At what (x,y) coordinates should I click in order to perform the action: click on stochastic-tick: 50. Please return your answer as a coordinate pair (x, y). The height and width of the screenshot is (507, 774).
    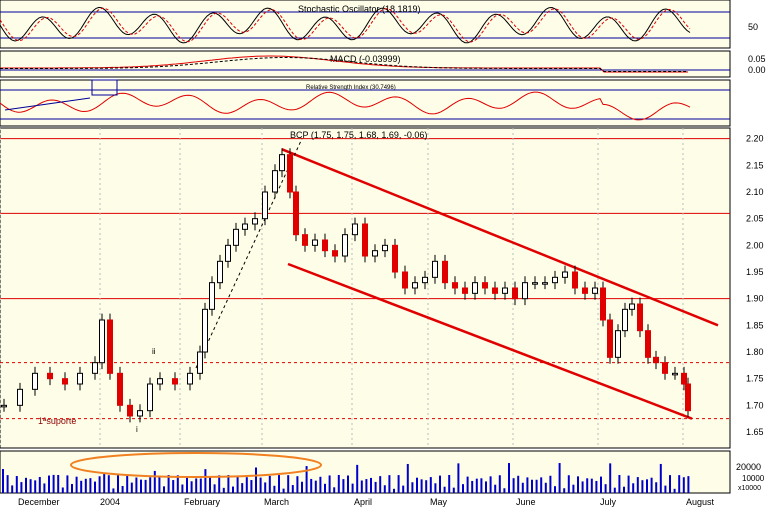
    Looking at the image, I should click on (753, 27).